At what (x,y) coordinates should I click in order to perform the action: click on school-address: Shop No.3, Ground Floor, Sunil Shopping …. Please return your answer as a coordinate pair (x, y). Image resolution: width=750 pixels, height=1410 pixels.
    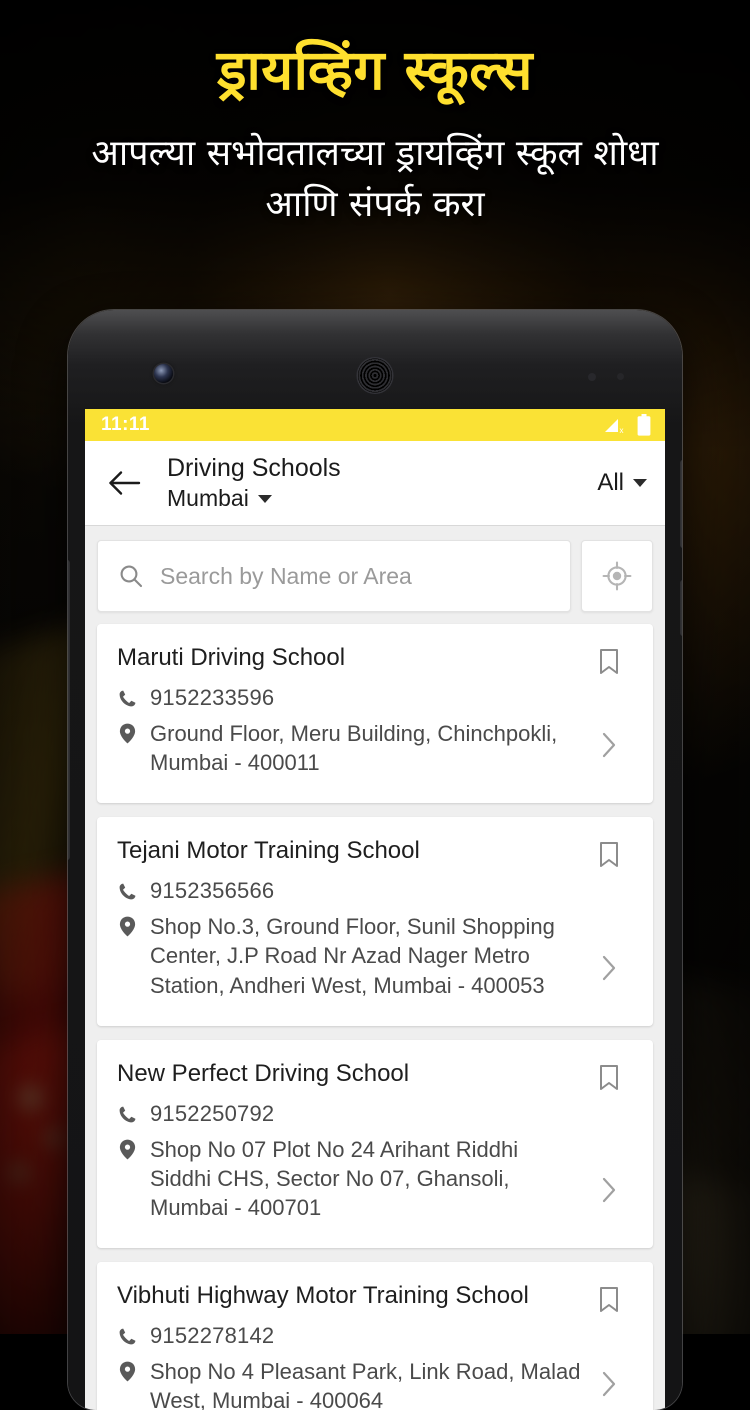
    Looking at the image, I should click on (365, 956).